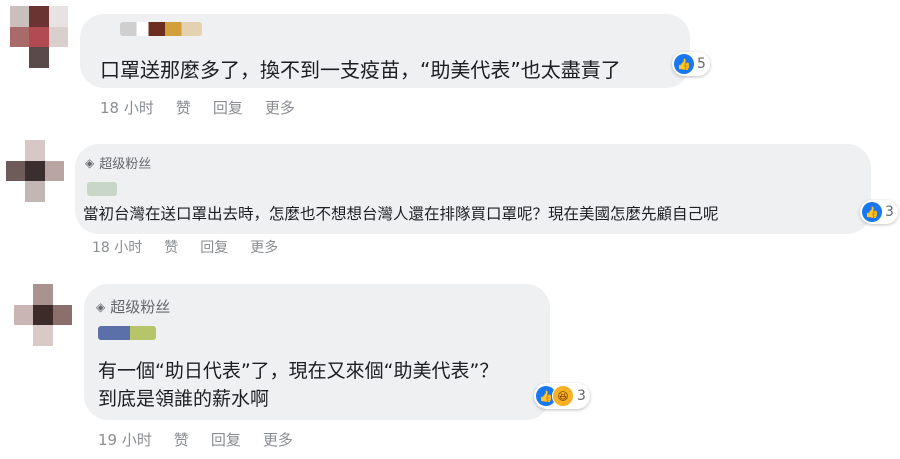 The image size is (900, 459). I want to click on haha-icon: 😆, so click(563, 396).